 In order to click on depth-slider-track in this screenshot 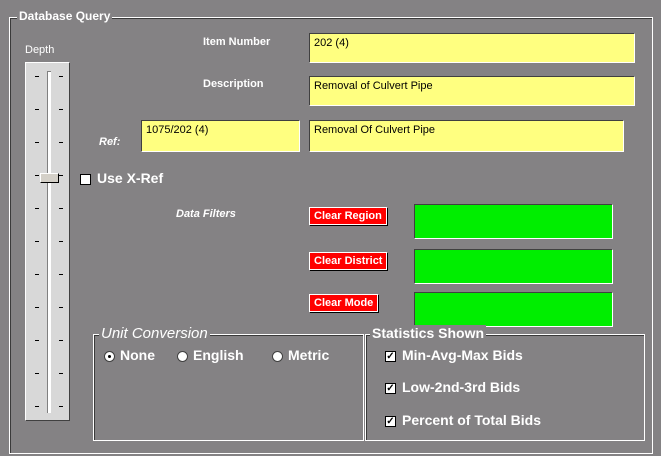, I will do `click(49, 242)`.